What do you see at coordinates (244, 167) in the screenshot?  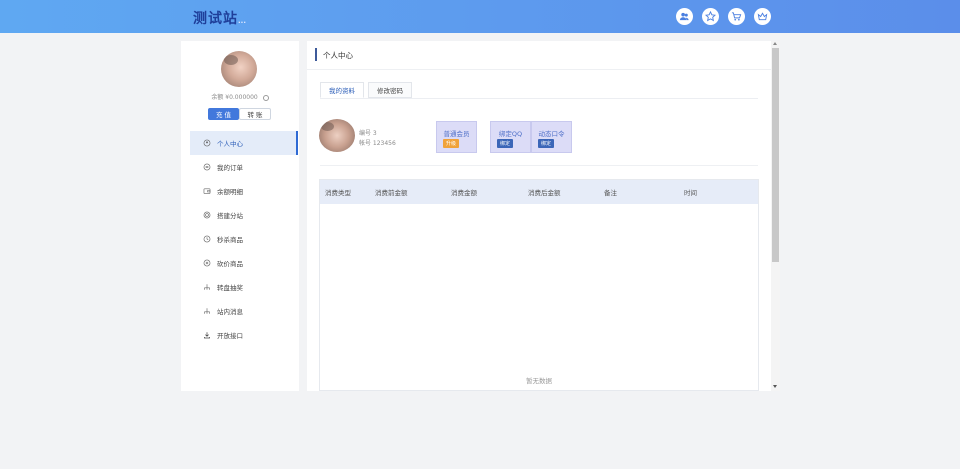 I see `sidebar-item-orders: 我的订单` at bounding box center [244, 167].